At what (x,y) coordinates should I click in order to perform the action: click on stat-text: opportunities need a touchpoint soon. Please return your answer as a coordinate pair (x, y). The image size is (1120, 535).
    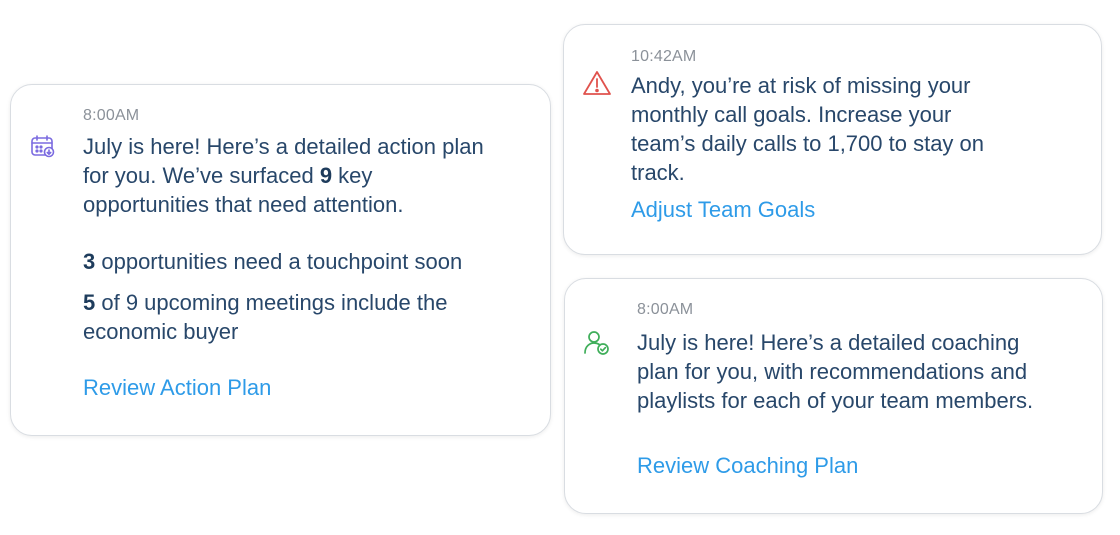
    Looking at the image, I should click on (279, 261).